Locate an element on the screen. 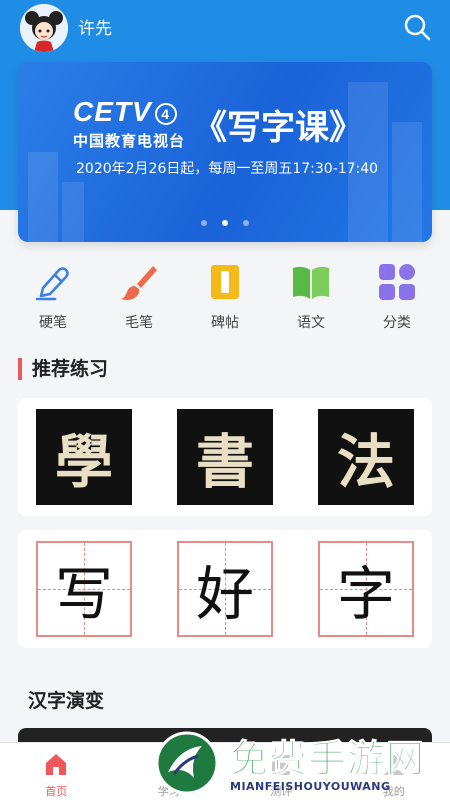 This screenshot has width=450, height=800. calligraphy-tile: 書 is located at coordinates (225, 457).